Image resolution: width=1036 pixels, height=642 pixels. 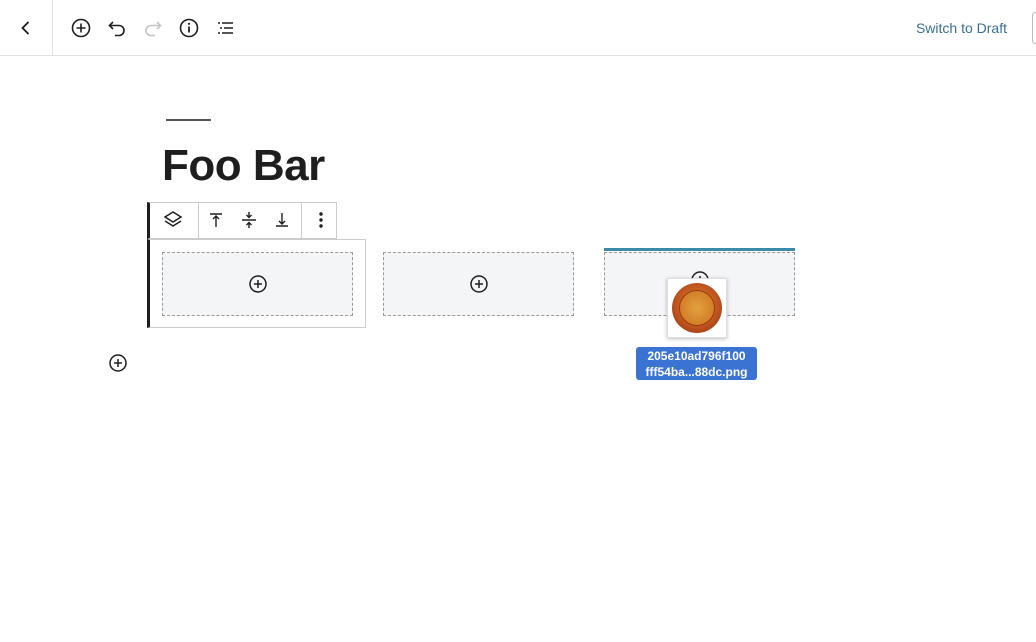 I want to click on more-vertical-icon, so click(x=321, y=220).